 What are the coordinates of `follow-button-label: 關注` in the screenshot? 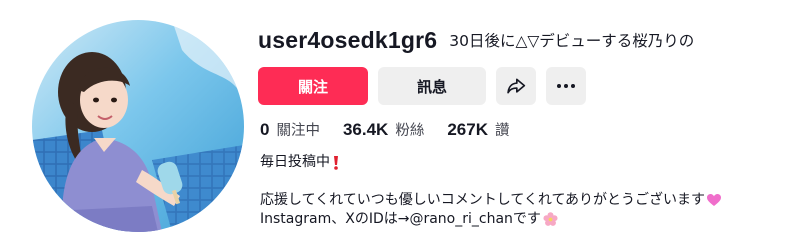 It's located at (312, 86).